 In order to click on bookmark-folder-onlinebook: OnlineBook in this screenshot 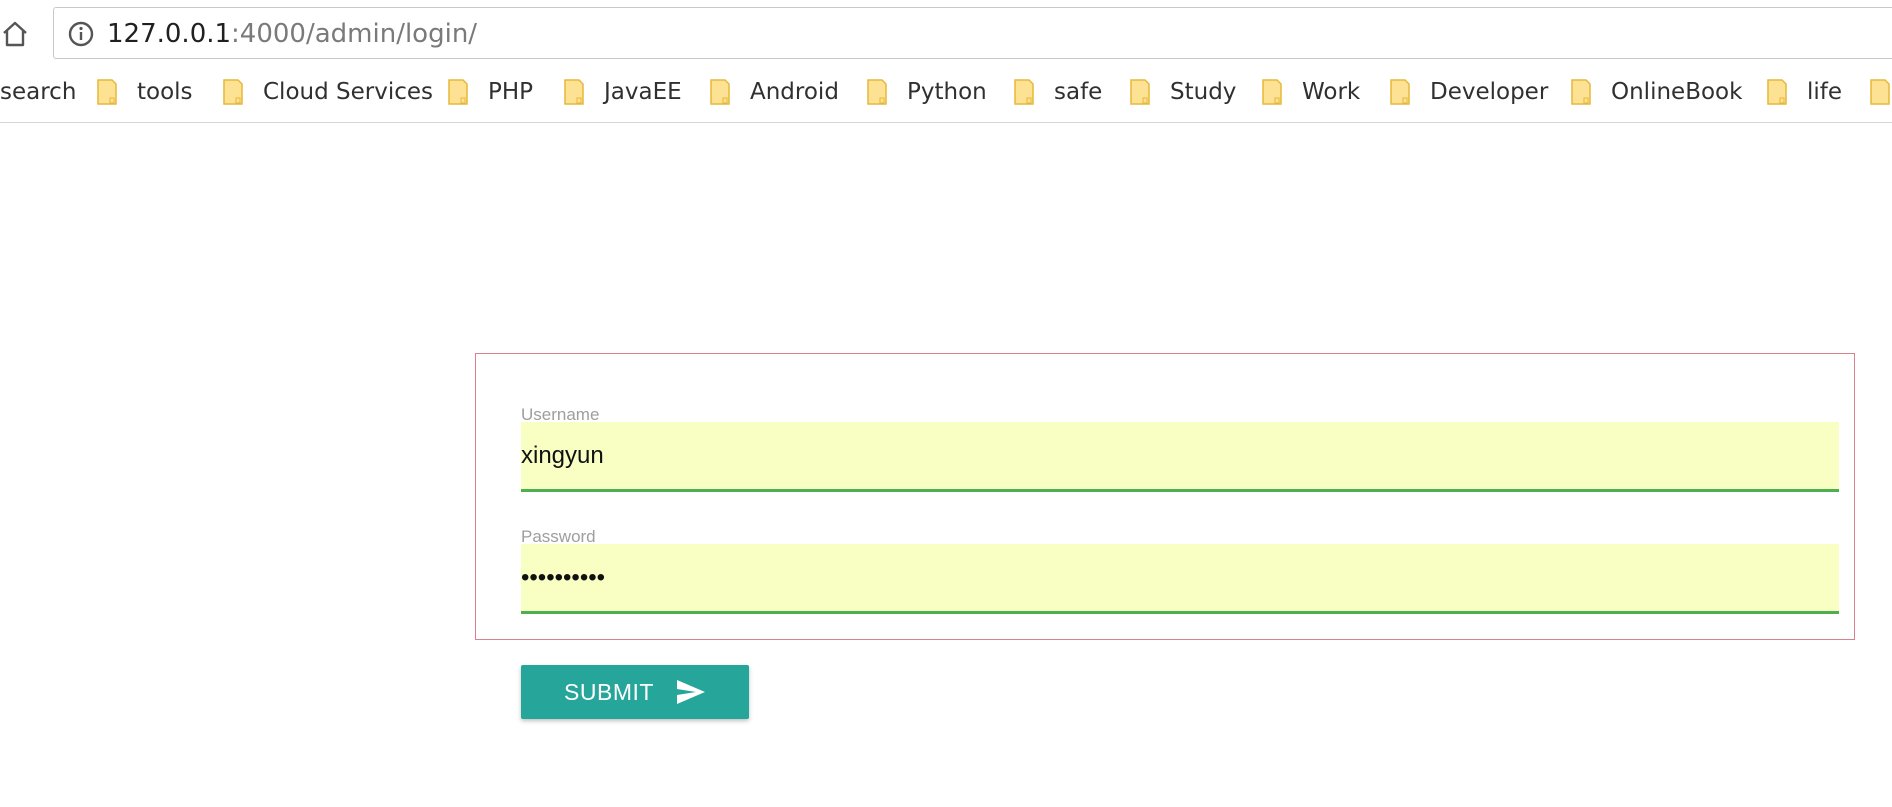, I will do `click(1656, 92)`.